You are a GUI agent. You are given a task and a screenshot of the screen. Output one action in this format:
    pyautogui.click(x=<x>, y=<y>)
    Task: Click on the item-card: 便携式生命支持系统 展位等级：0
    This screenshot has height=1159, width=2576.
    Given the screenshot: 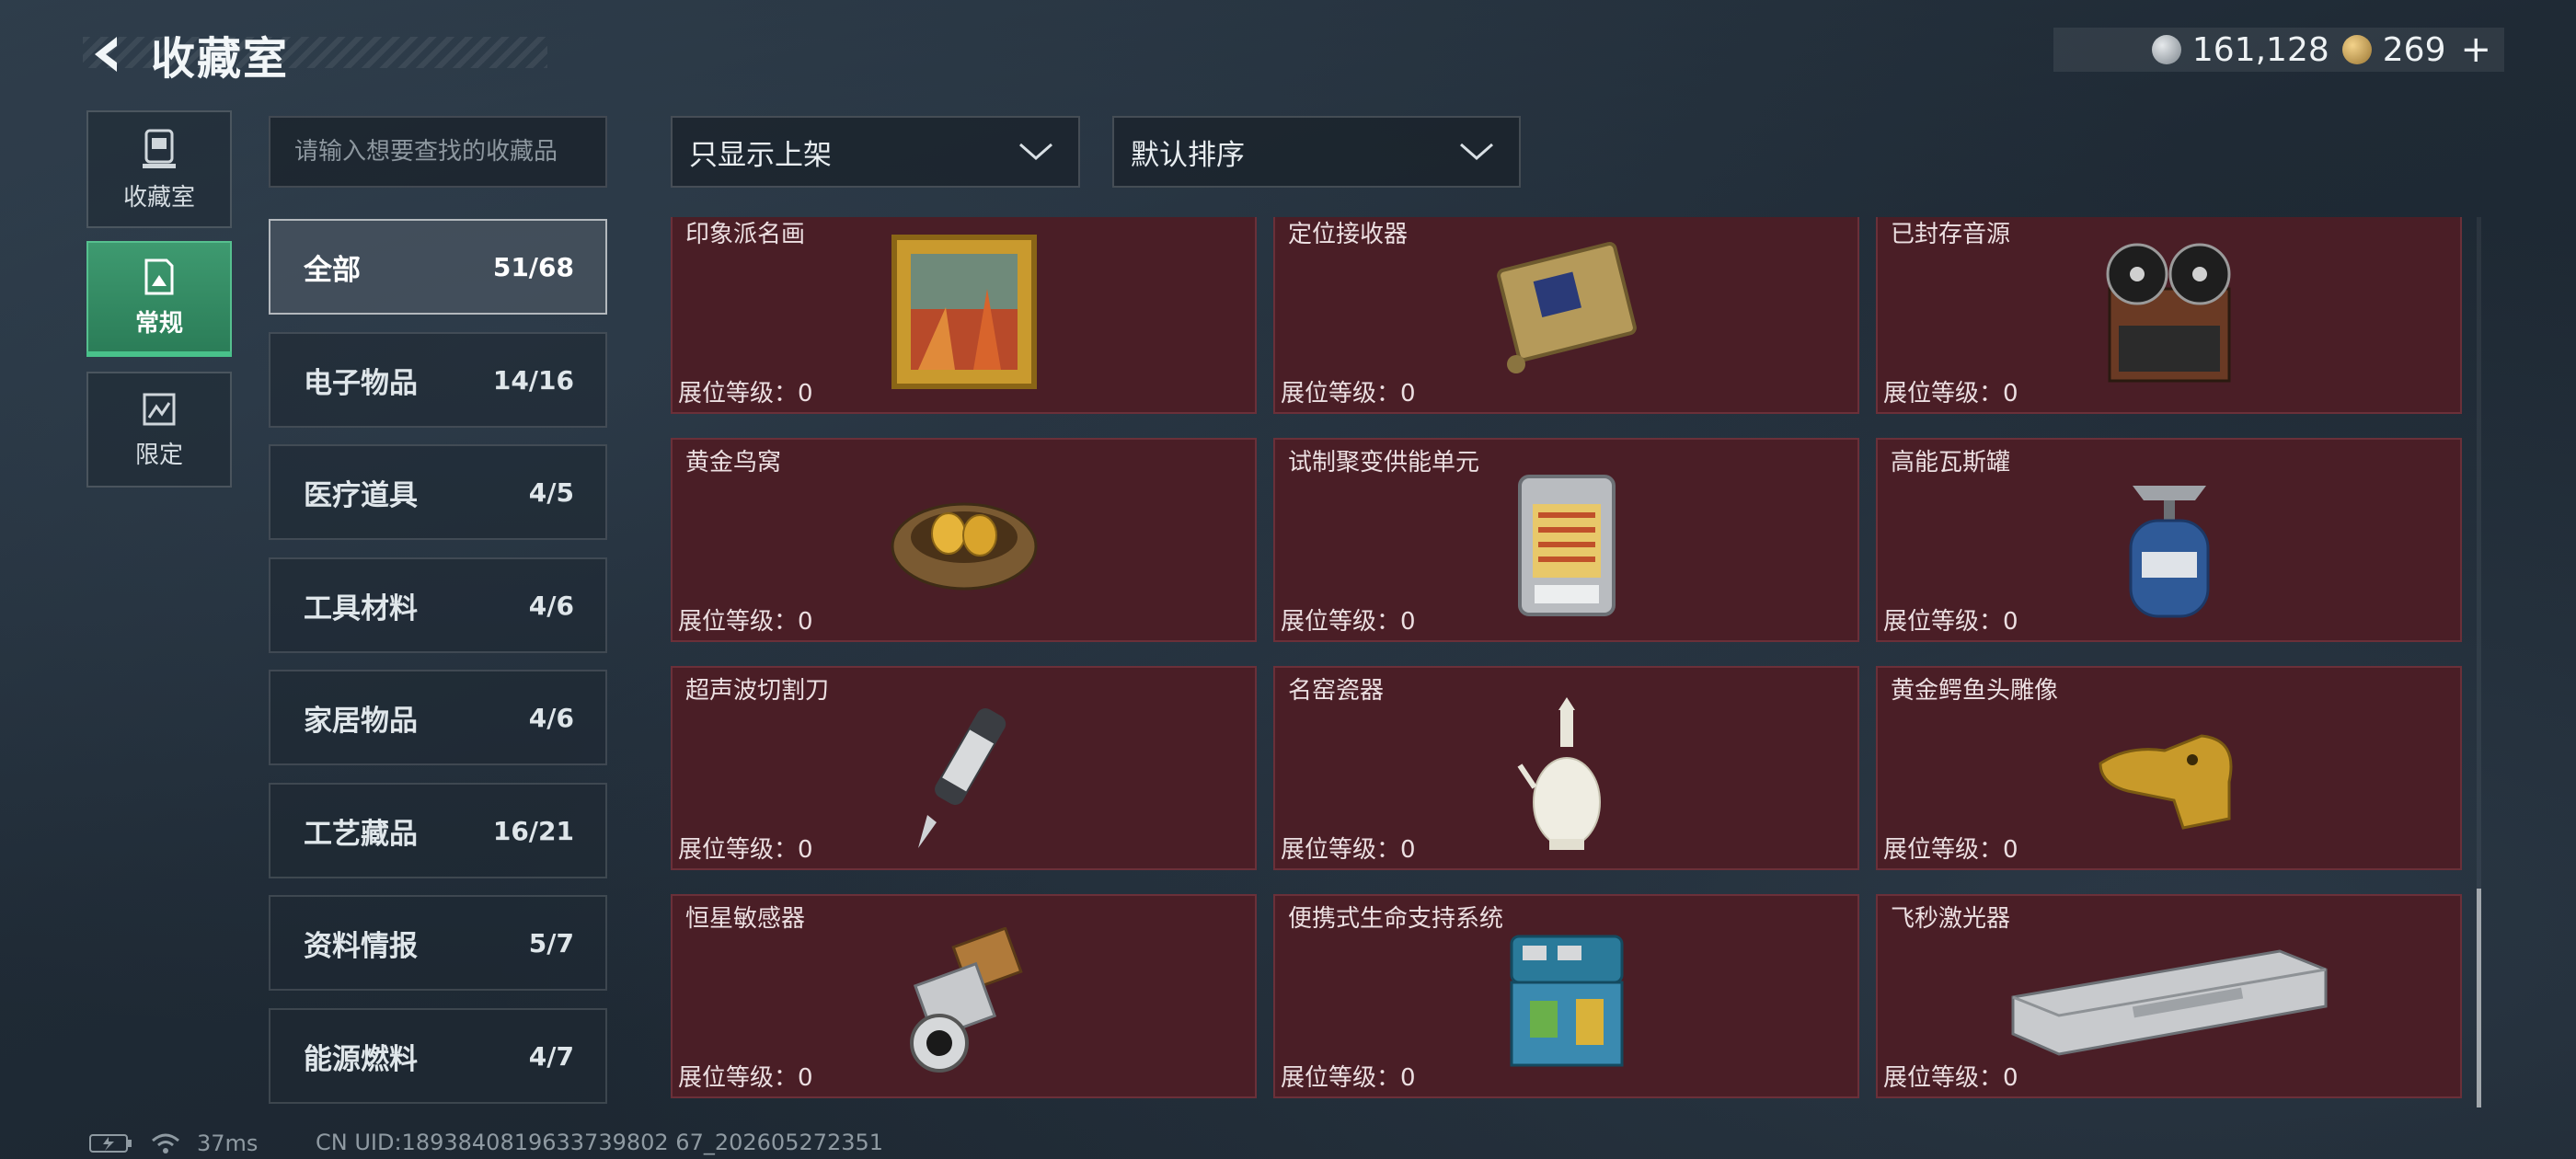 What is the action you would take?
    pyautogui.click(x=1566, y=996)
    